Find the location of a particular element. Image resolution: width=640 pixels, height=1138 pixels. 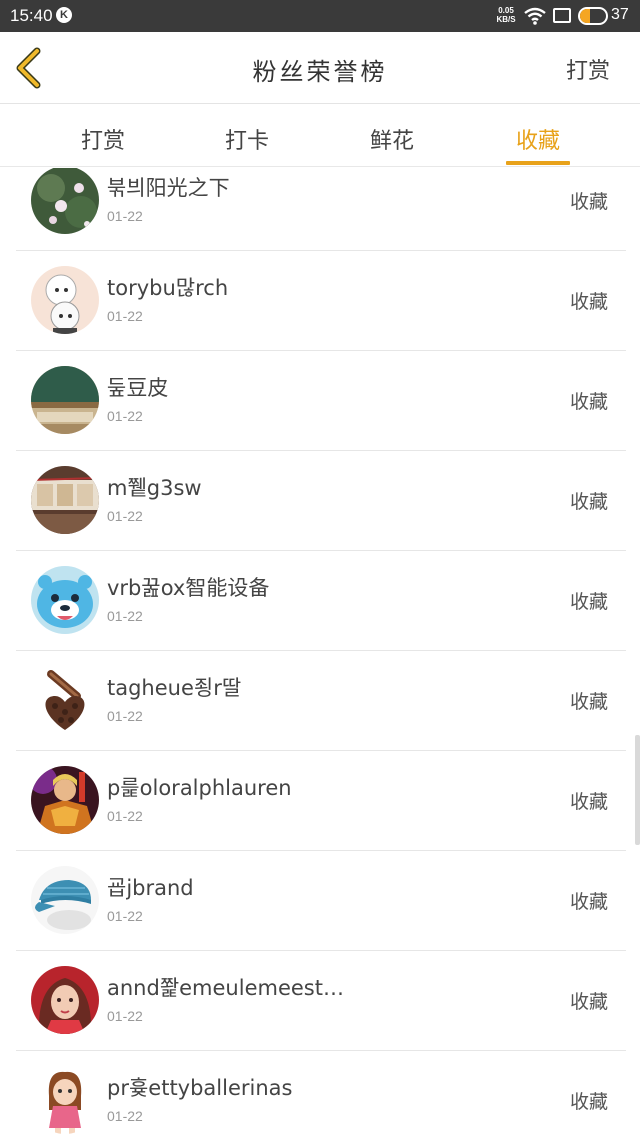

list-item: 붂븨阳光之下 01-22 收藏 is located at coordinates (320, 209).